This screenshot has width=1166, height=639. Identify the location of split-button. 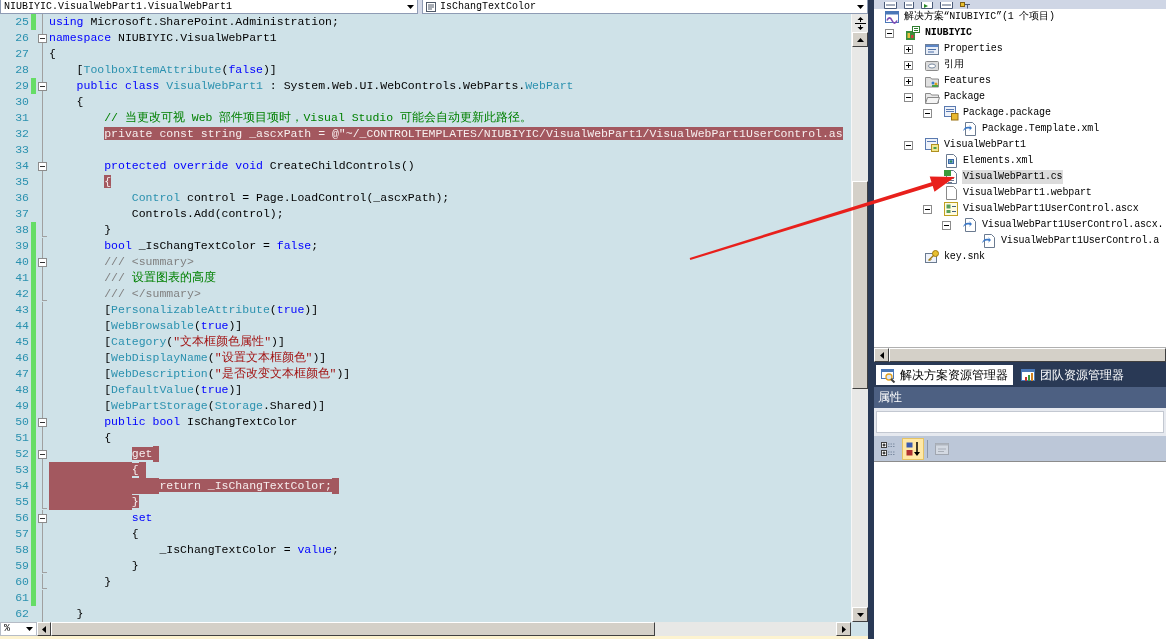
(860, 23).